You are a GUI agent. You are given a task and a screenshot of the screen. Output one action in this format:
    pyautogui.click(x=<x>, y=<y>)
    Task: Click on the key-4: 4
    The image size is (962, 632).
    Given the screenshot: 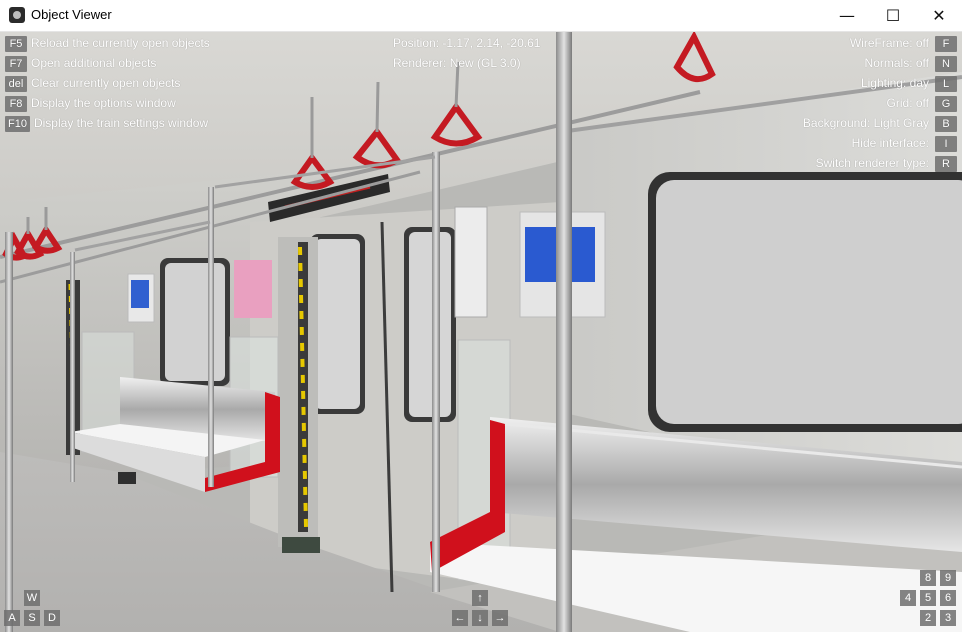 What is the action you would take?
    pyautogui.click(x=908, y=598)
    